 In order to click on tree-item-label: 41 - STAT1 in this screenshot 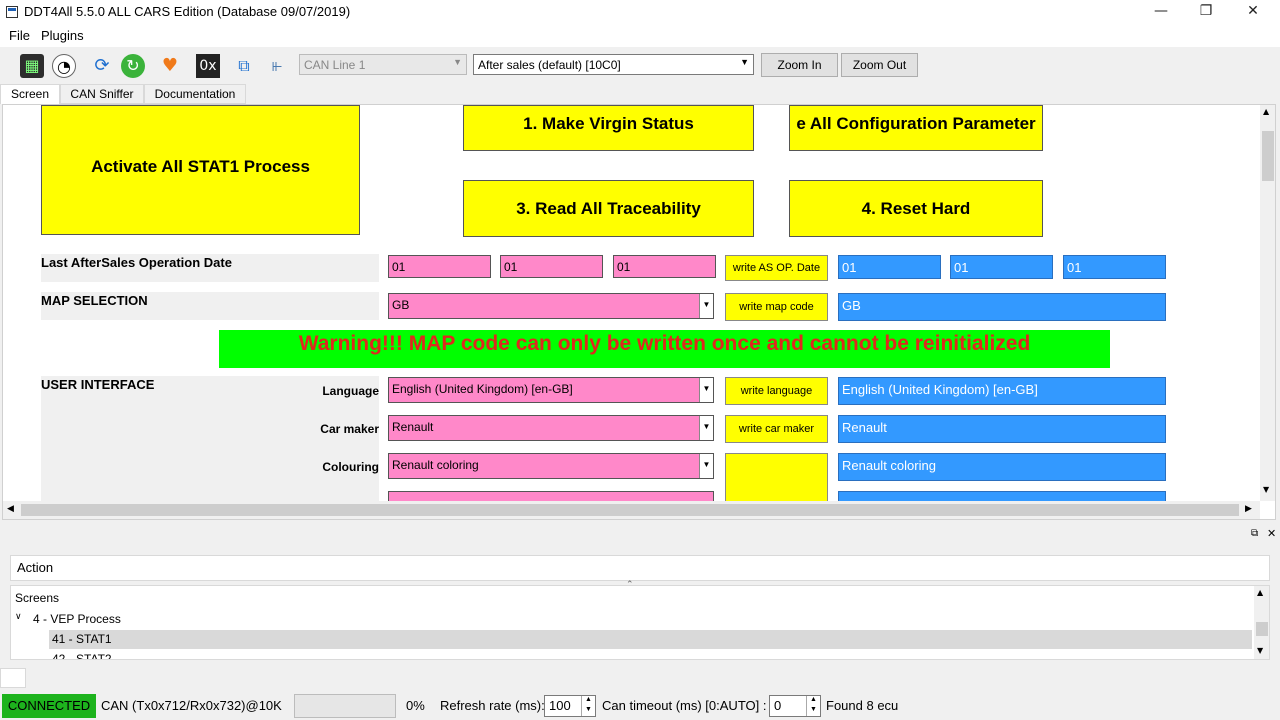, I will do `click(82, 639)`.